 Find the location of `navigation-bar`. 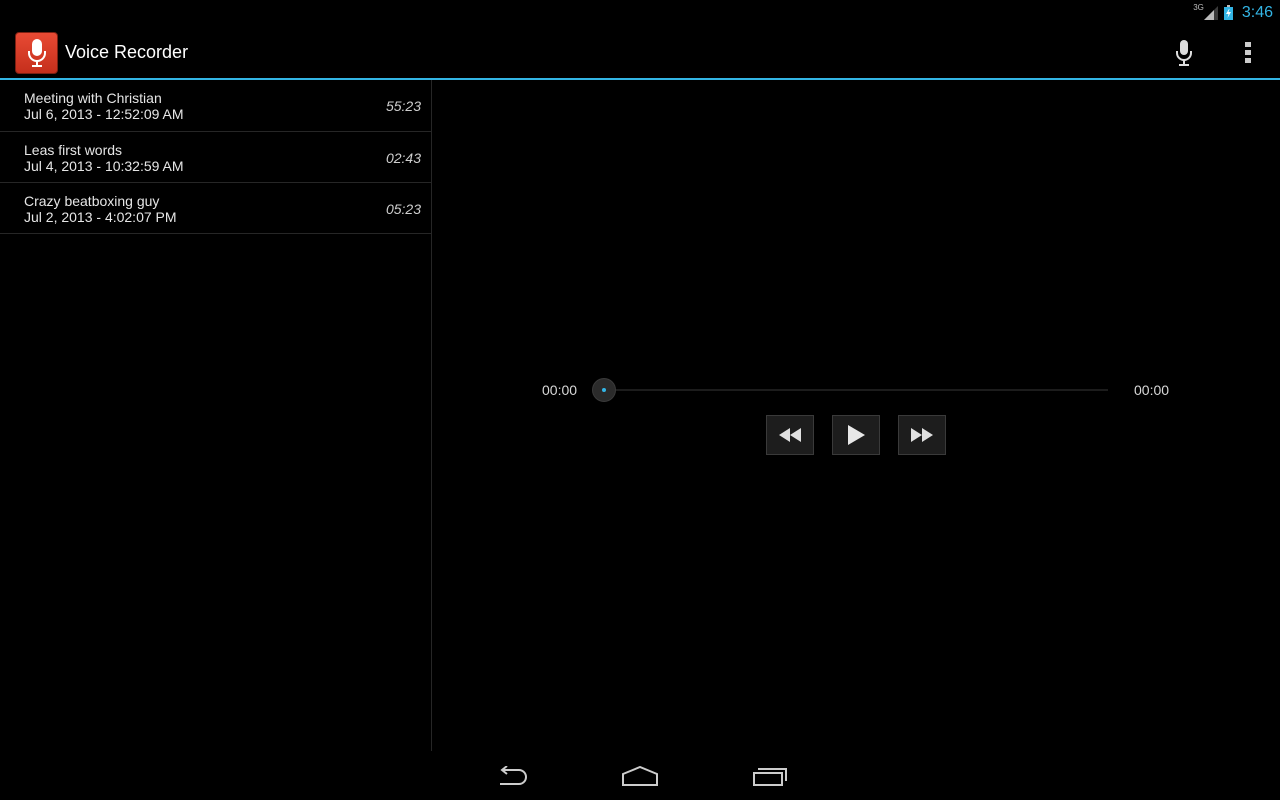

navigation-bar is located at coordinates (640, 775).